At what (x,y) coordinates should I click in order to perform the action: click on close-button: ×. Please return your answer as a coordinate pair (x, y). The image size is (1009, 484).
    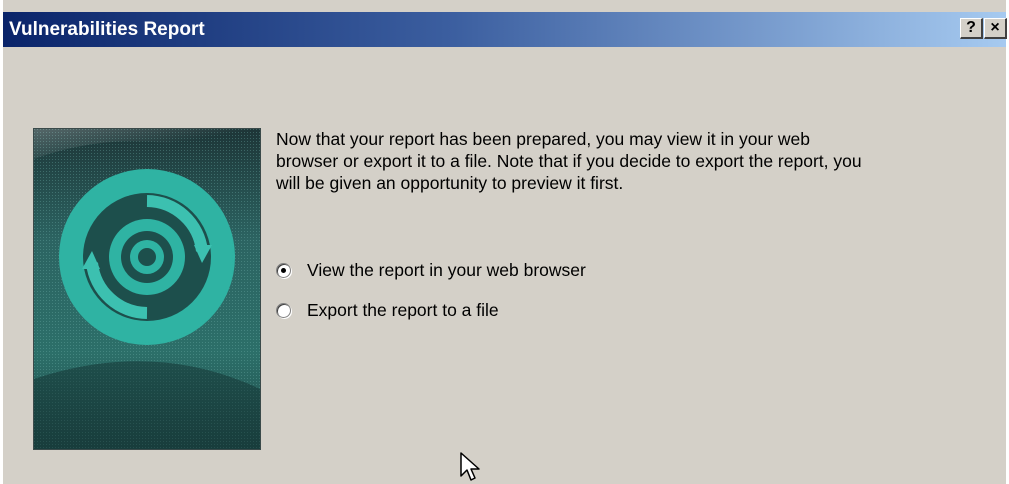
    Looking at the image, I should click on (995, 28).